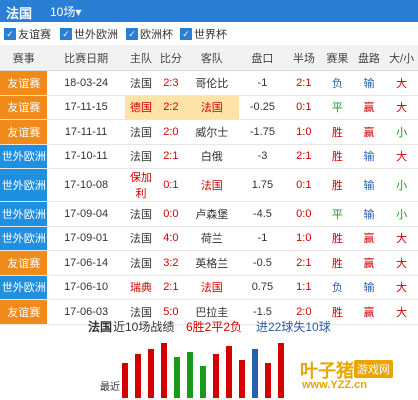  What do you see at coordinates (369, 58) in the screenshot?
I see `col-cover: 盘路` at bounding box center [369, 58].